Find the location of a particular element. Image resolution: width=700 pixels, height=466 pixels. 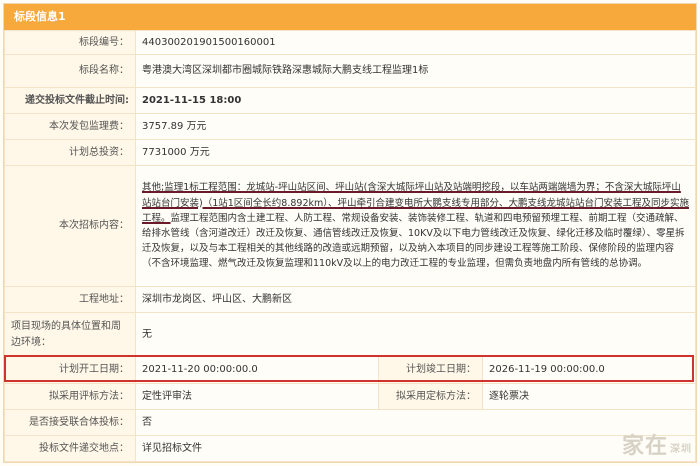

section-code-value: 440300201901500160001 is located at coordinates (415, 42).